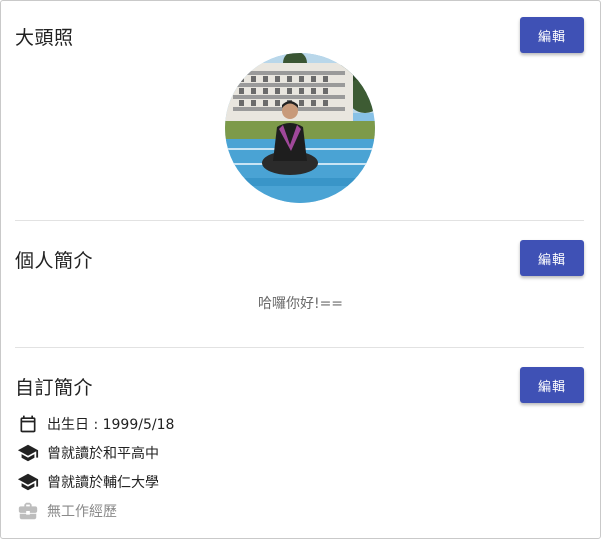 The image size is (601, 539). Describe the element at coordinates (552, 385) in the screenshot. I see `edit-custom-profile-button: 編輯` at that location.